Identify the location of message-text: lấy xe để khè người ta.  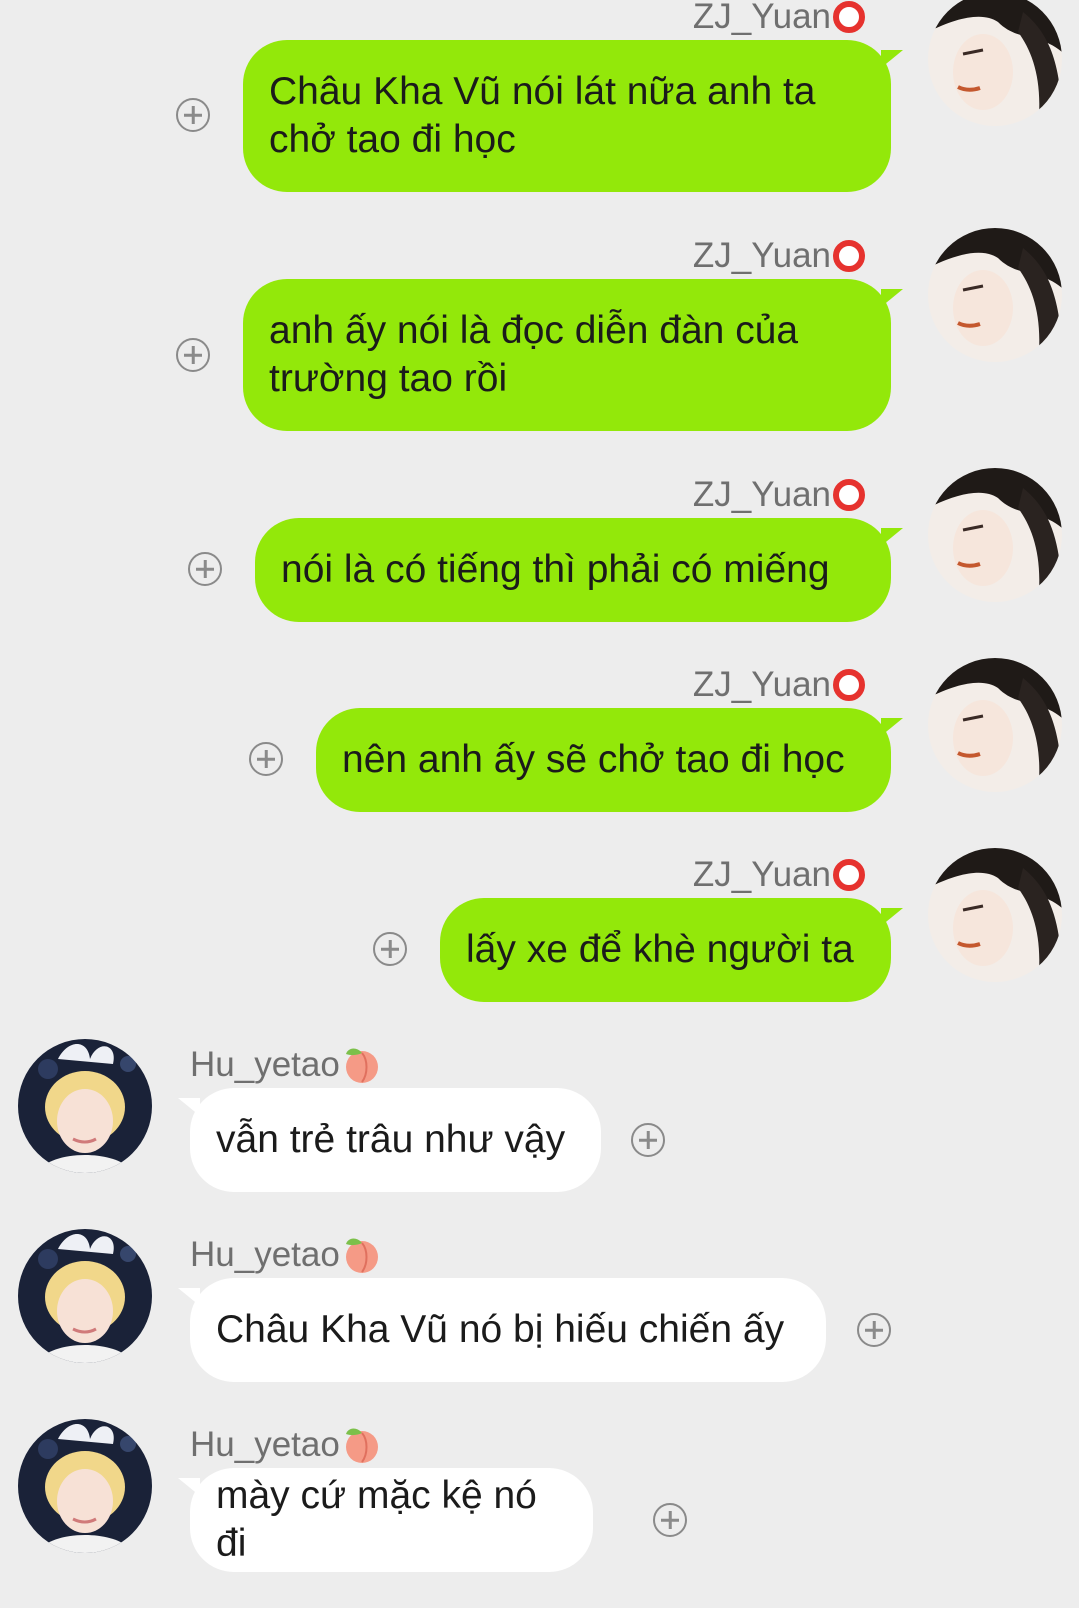
(660, 949).